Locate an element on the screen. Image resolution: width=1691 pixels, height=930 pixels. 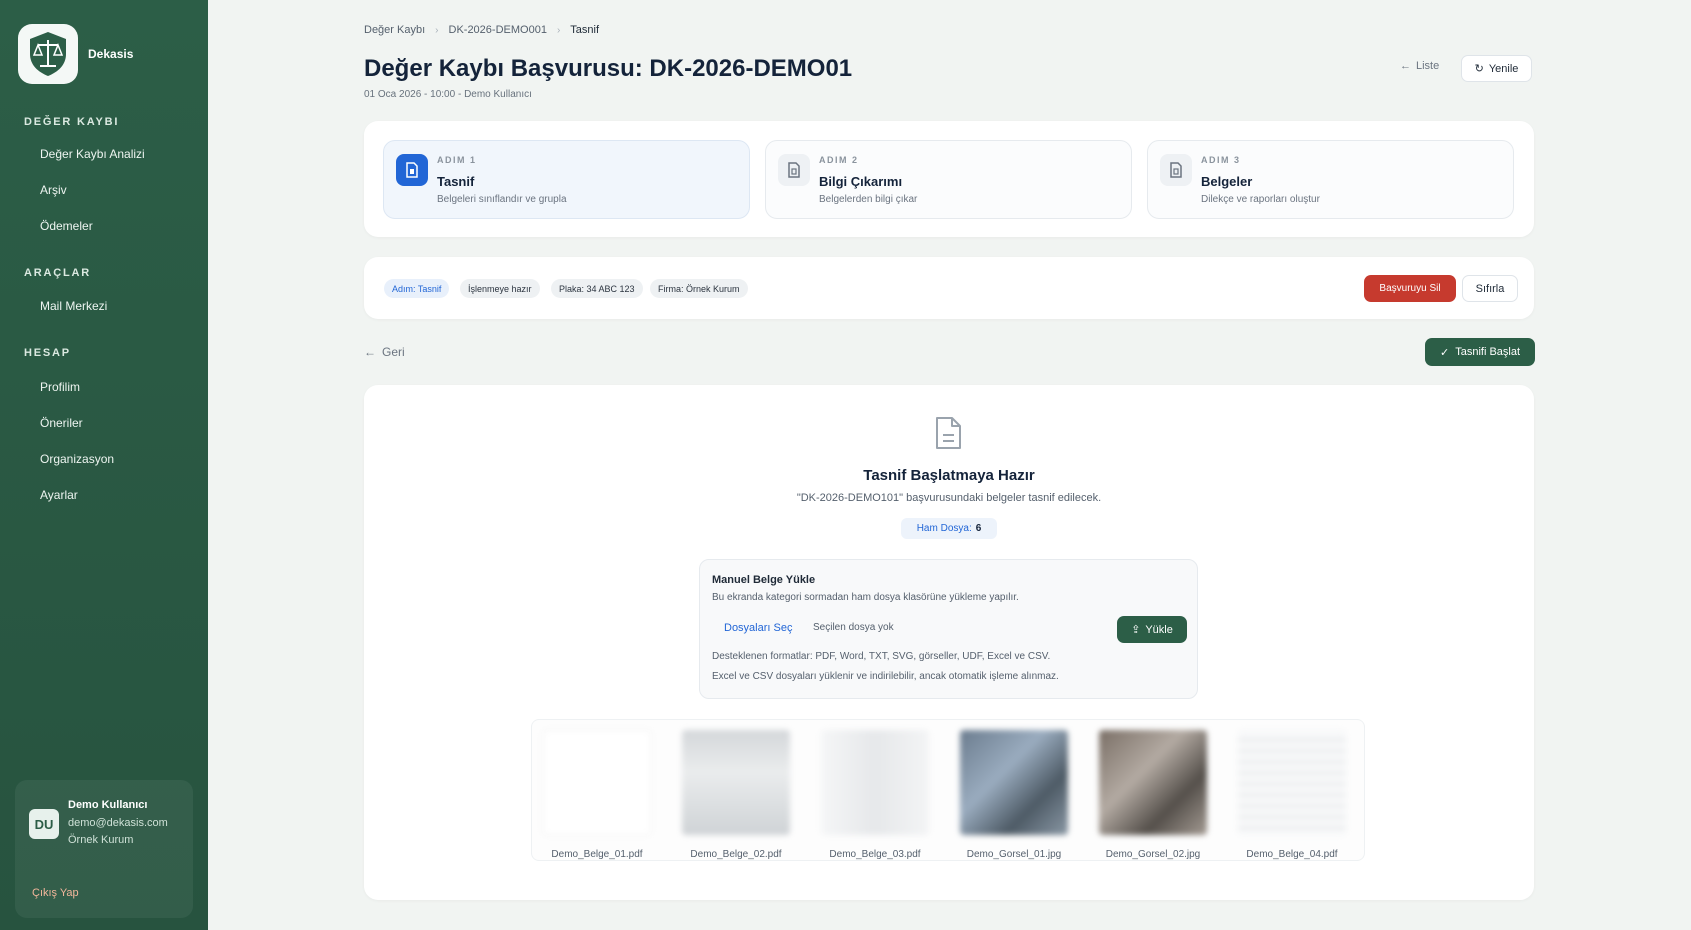
refresh-label: Yenile is located at coordinates (1503, 68).